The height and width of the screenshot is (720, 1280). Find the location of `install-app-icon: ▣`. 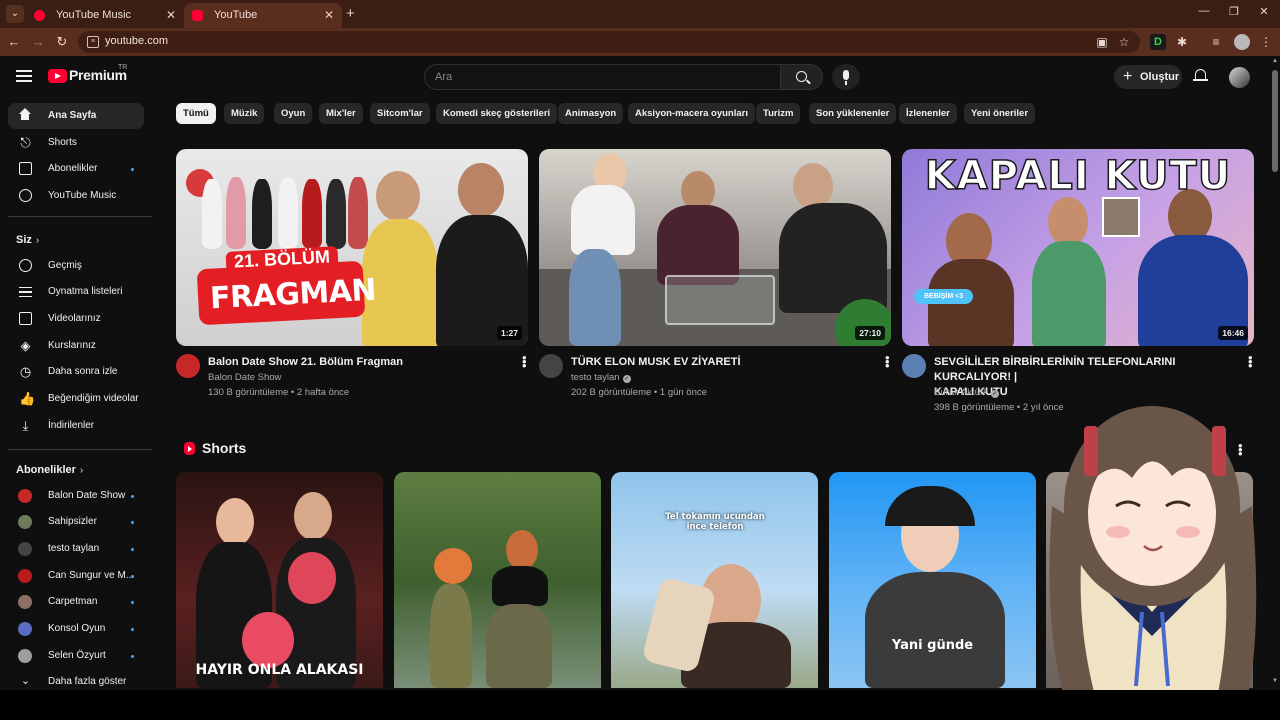

install-app-icon: ▣ is located at coordinates (1102, 42).